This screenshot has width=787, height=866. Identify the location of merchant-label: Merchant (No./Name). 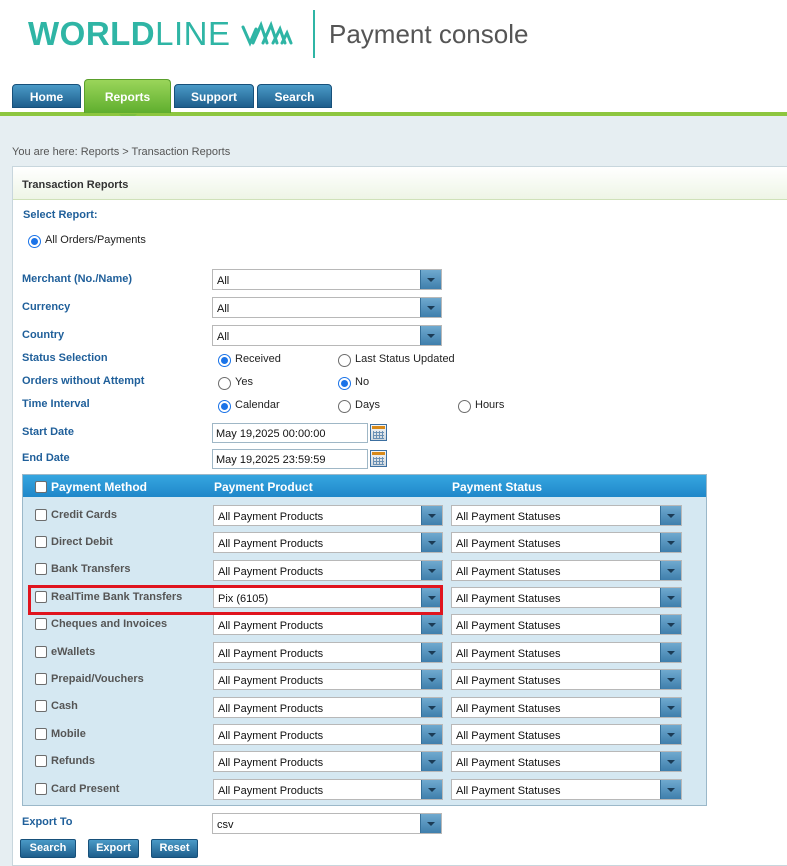
(77, 279).